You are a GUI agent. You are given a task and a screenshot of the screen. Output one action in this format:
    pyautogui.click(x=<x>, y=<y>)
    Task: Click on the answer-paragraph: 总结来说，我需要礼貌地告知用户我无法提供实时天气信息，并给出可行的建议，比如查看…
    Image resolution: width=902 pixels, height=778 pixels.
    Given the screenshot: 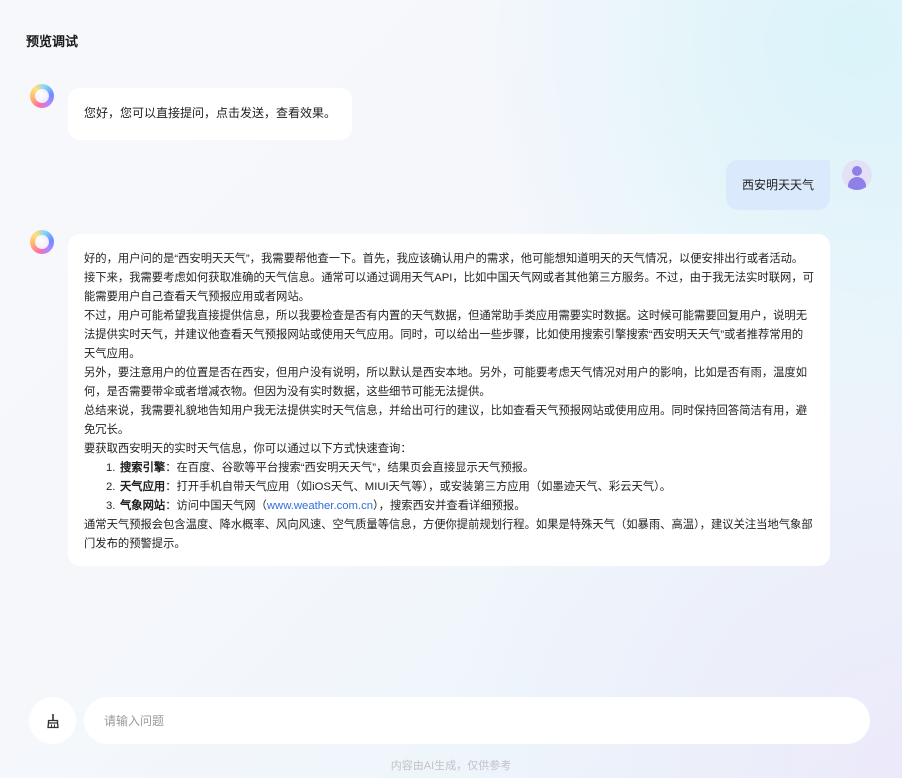 What is the action you would take?
    pyautogui.click(x=446, y=420)
    